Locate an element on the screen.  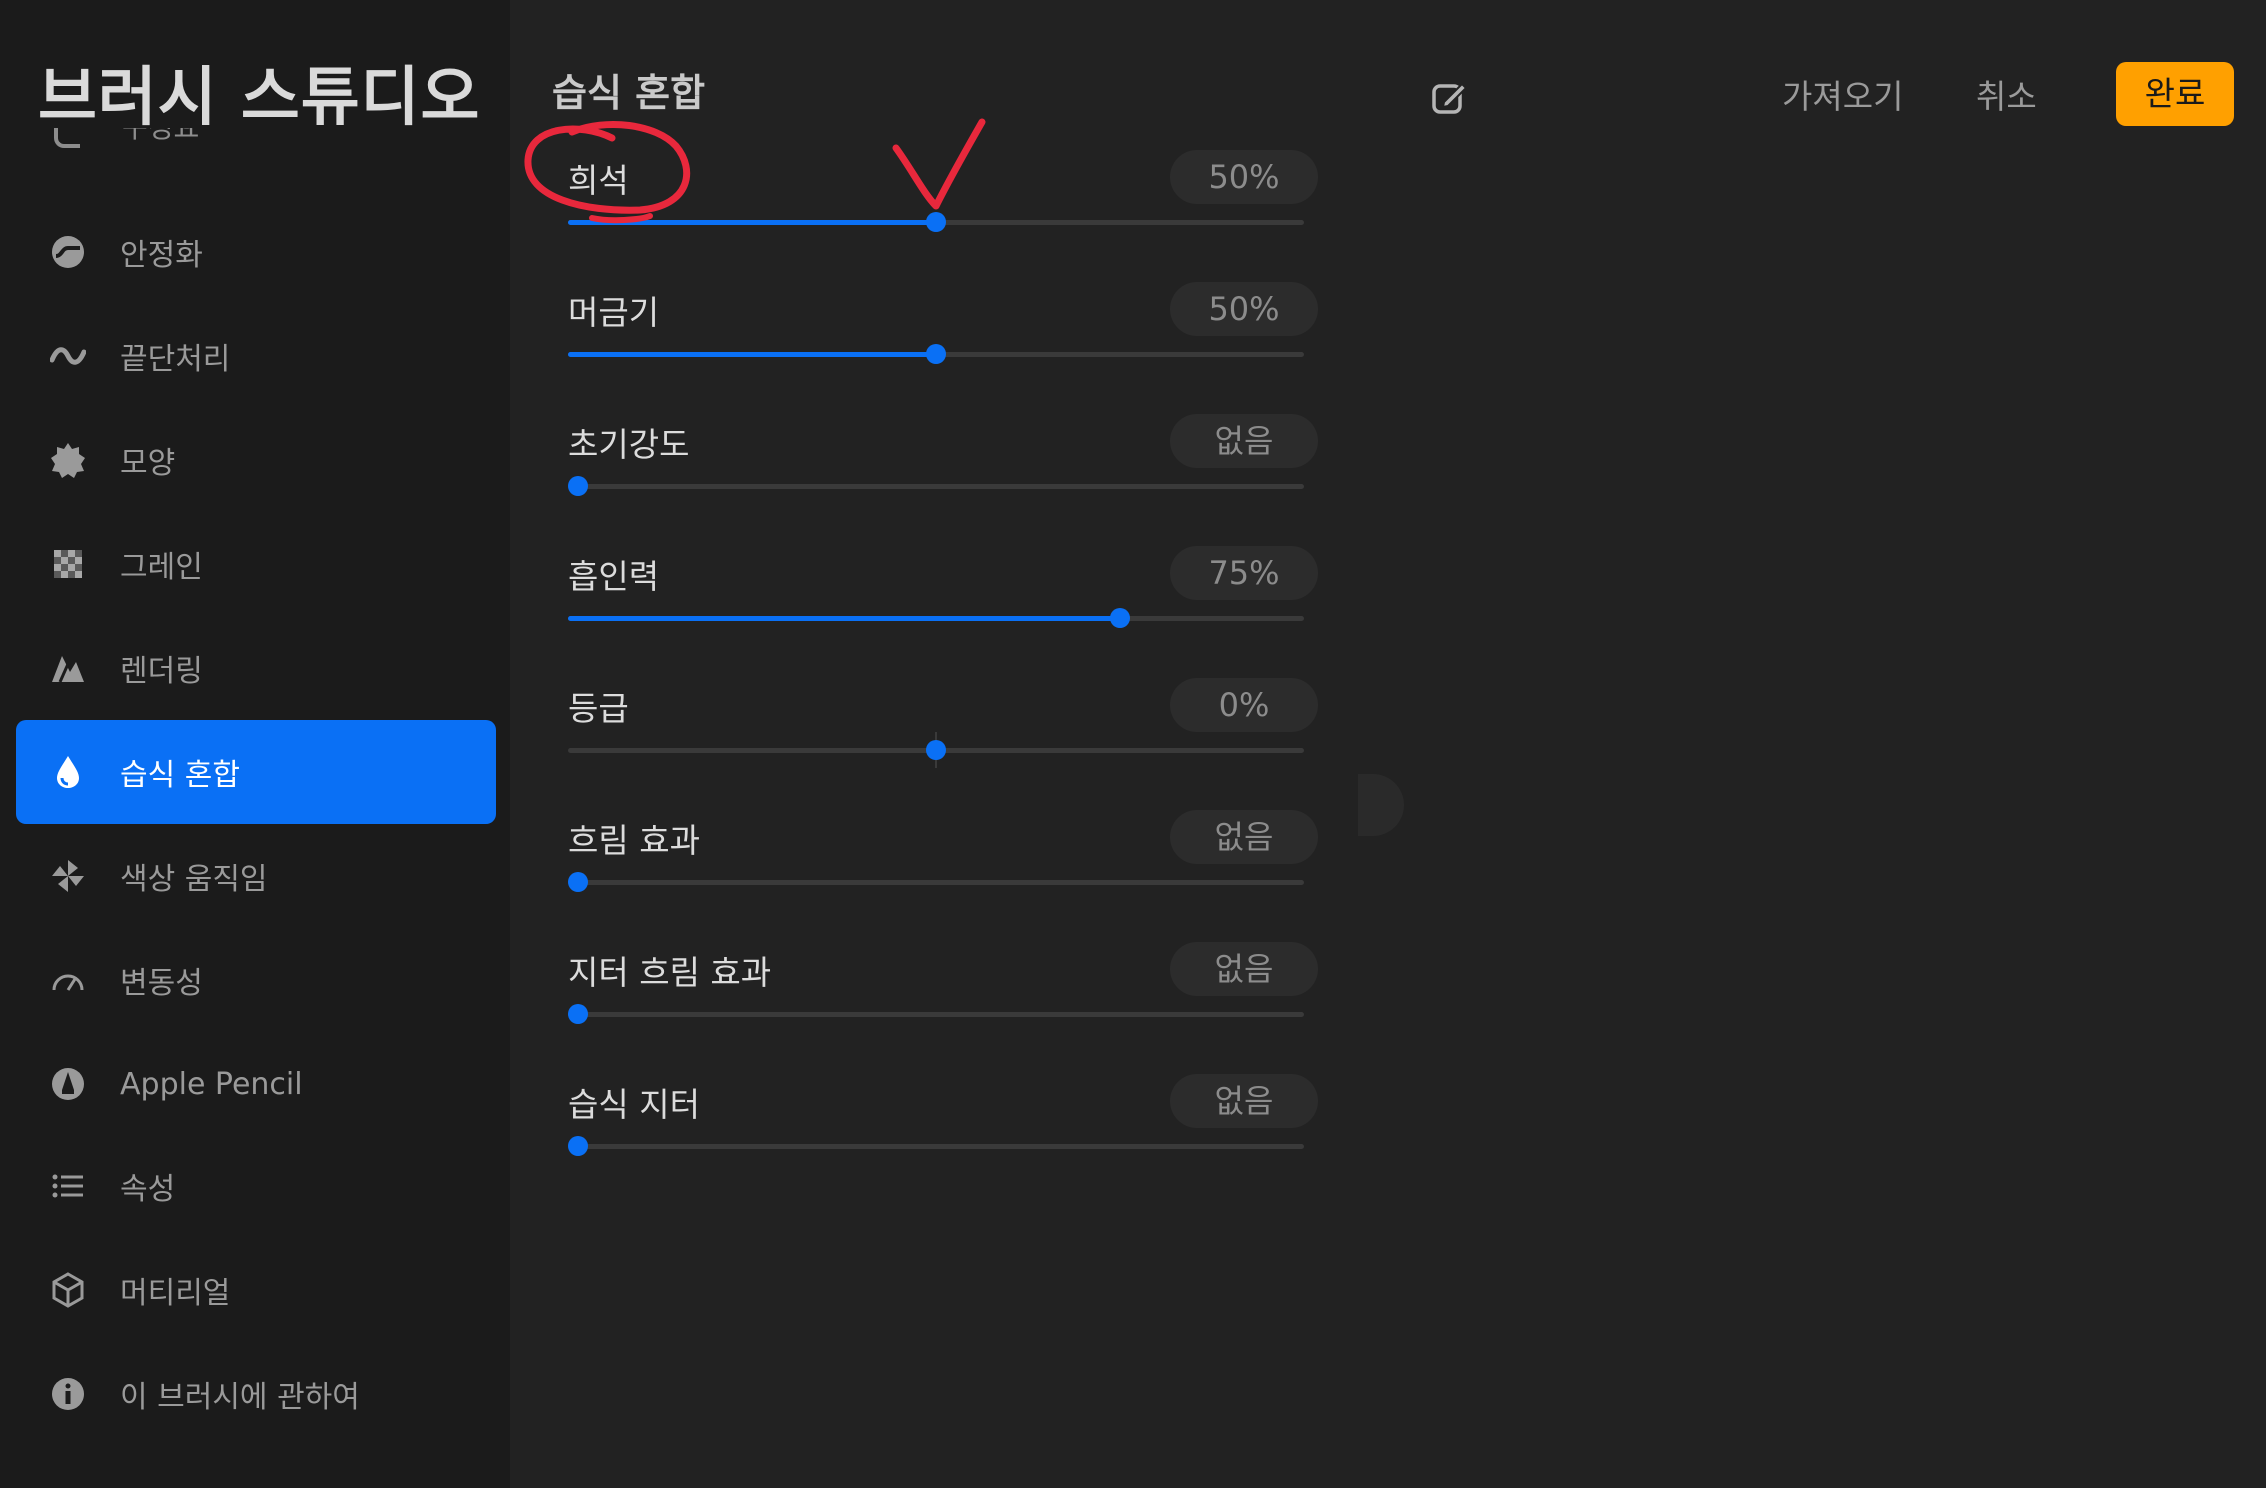
pinwheel-icon is located at coordinates (68, 876).